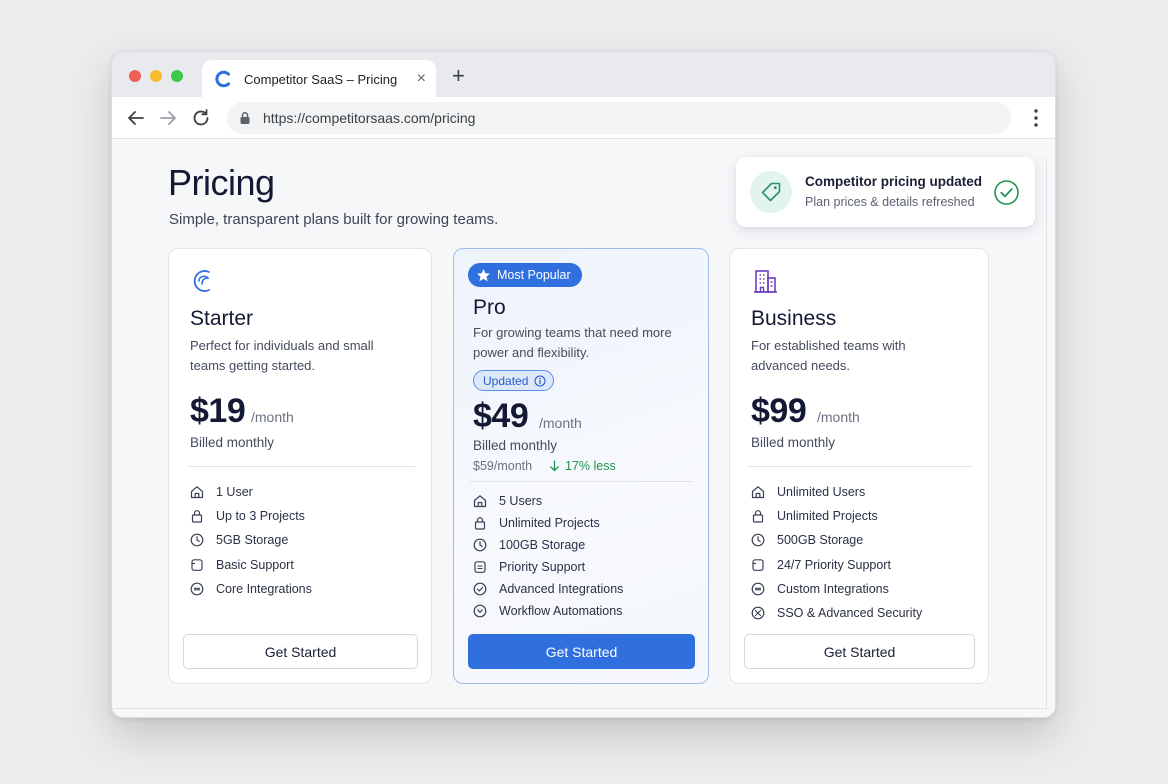 This screenshot has height=784, width=1168. I want to click on plan-price: $99, so click(779, 411).